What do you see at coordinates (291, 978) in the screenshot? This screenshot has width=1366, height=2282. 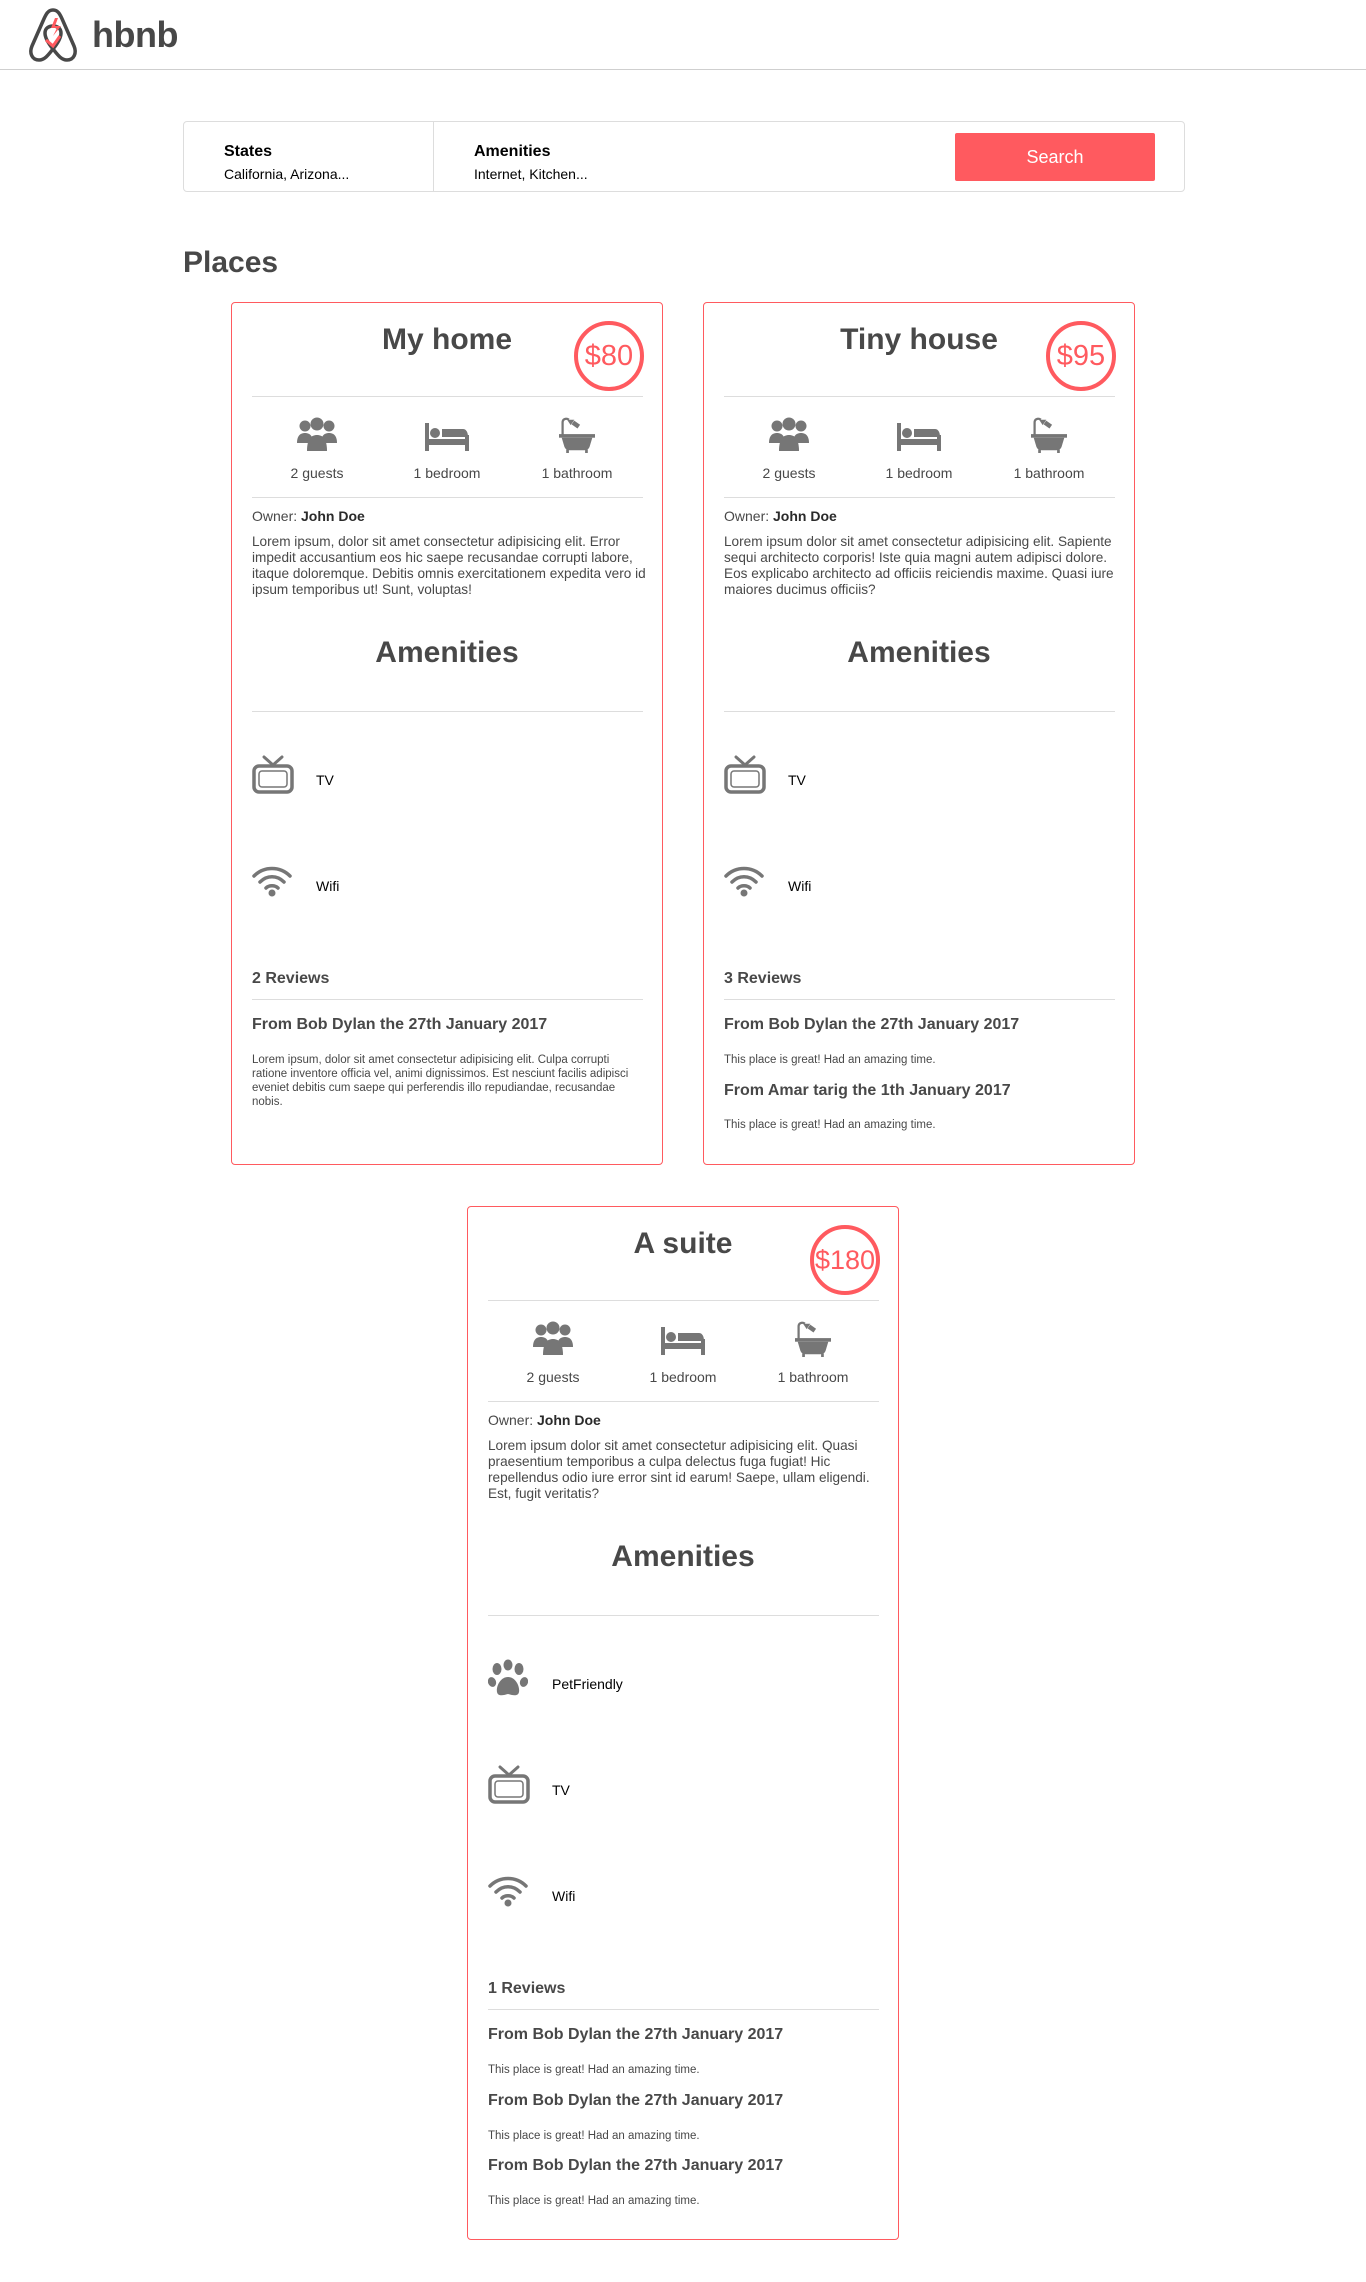 I see `reviews-title: 2 Reviews` at bounding box center [291, 978].